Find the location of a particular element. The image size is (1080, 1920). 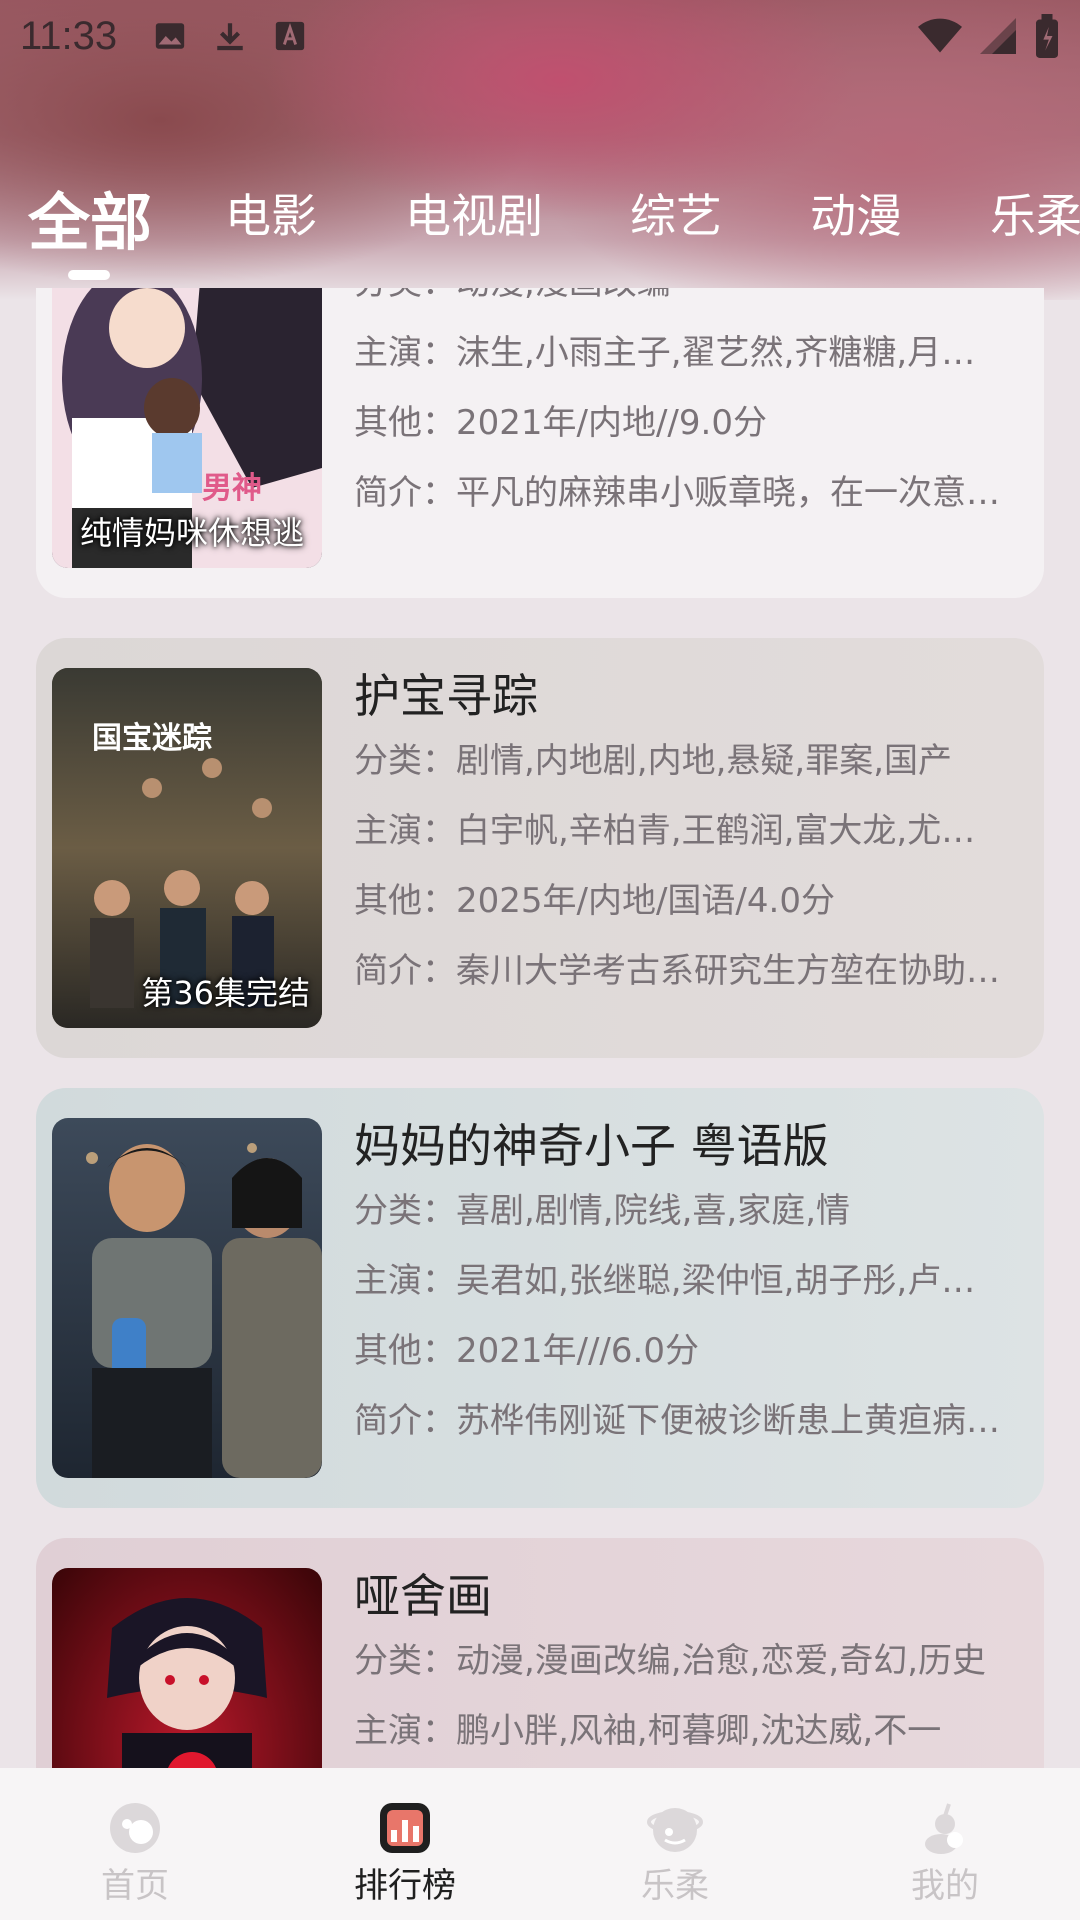

title: 哑舍画 is located at coordinates (423, 1596).